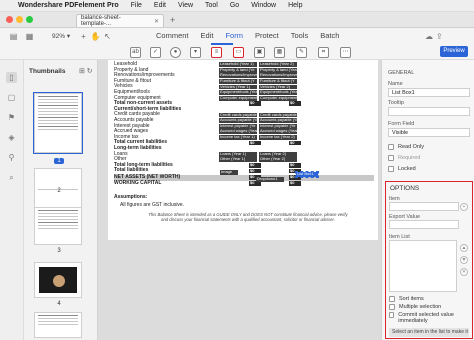 This screenshot has height=340, width=474. What do you see at coordinates (195, 52) in the screenshot?
I see `combo-box-tool-icon: ▾` at bounding box center [195, 52].